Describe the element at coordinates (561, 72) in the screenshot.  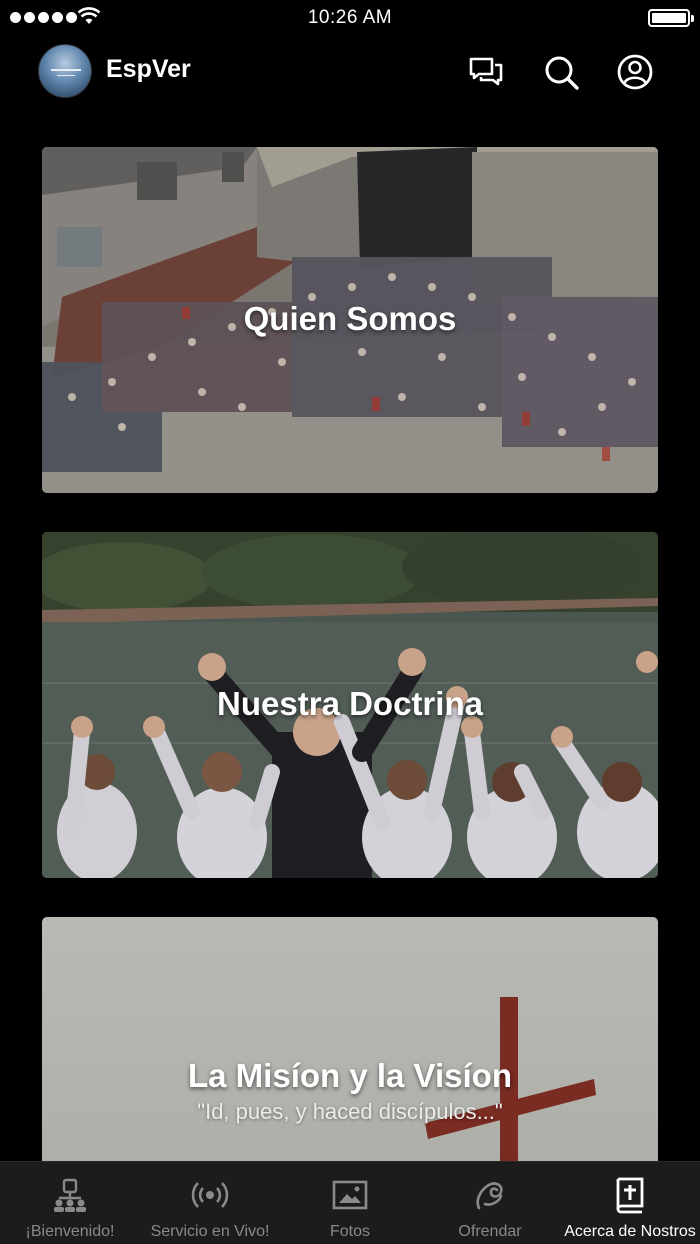
I see `search-icon` at that location.